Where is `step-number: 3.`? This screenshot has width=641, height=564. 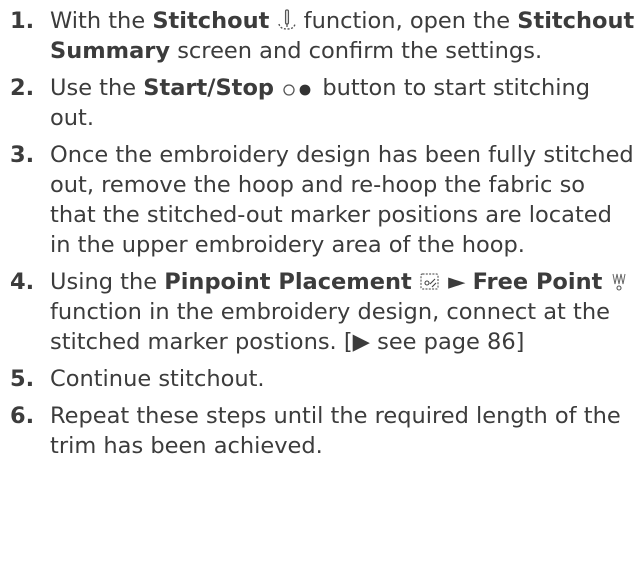 step-number: 3. is located at coordinates (22, 155).